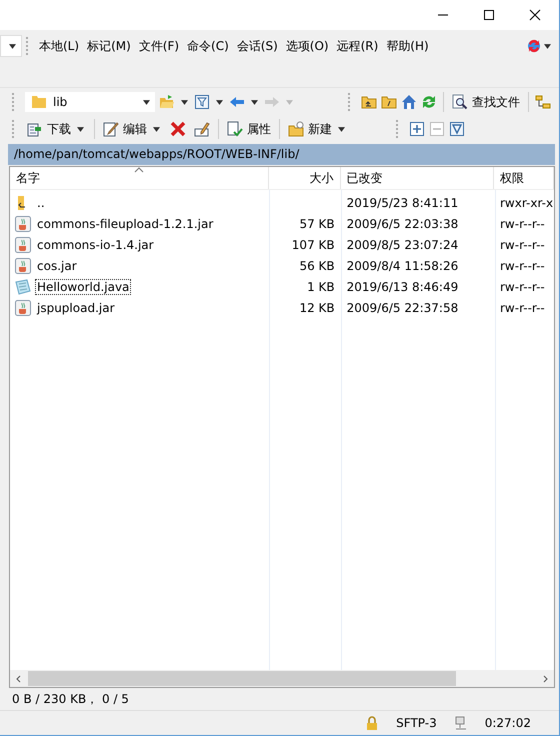 This screenshot has height=736, width=560. What do you see at coordinates (460, 102) in the screenshot?
I see `search-icon` at bounding box center [460, 102].